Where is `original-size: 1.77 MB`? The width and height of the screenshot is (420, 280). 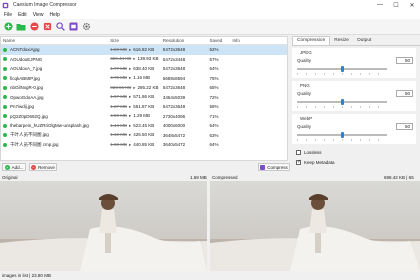 original-size: 1.77 MB is located at coordinates (118, 68).